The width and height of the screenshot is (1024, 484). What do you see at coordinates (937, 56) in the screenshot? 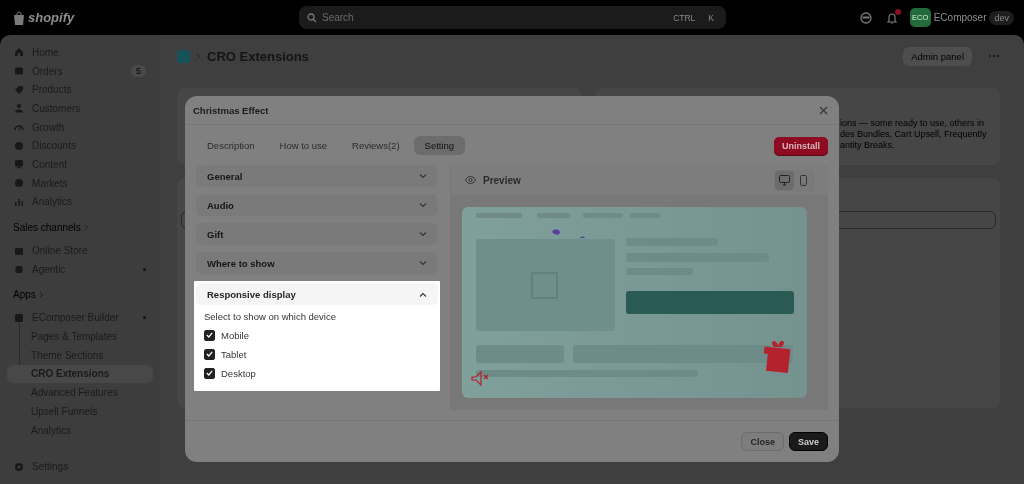
I see `admin-panel-button: Admin panel` at bounding box center [937, 56].